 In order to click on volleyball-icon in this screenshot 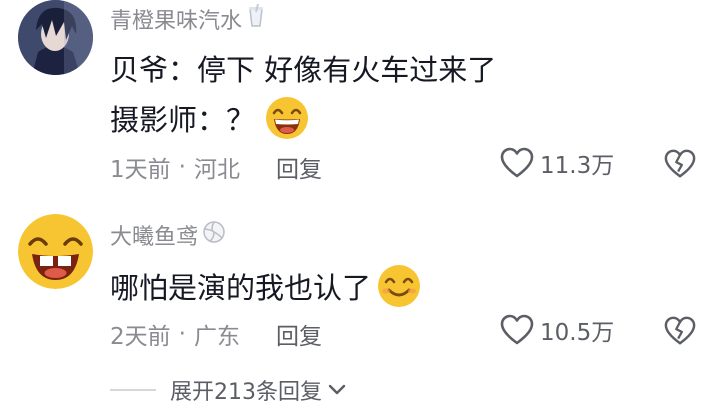, I will do `click(214, 235)`.